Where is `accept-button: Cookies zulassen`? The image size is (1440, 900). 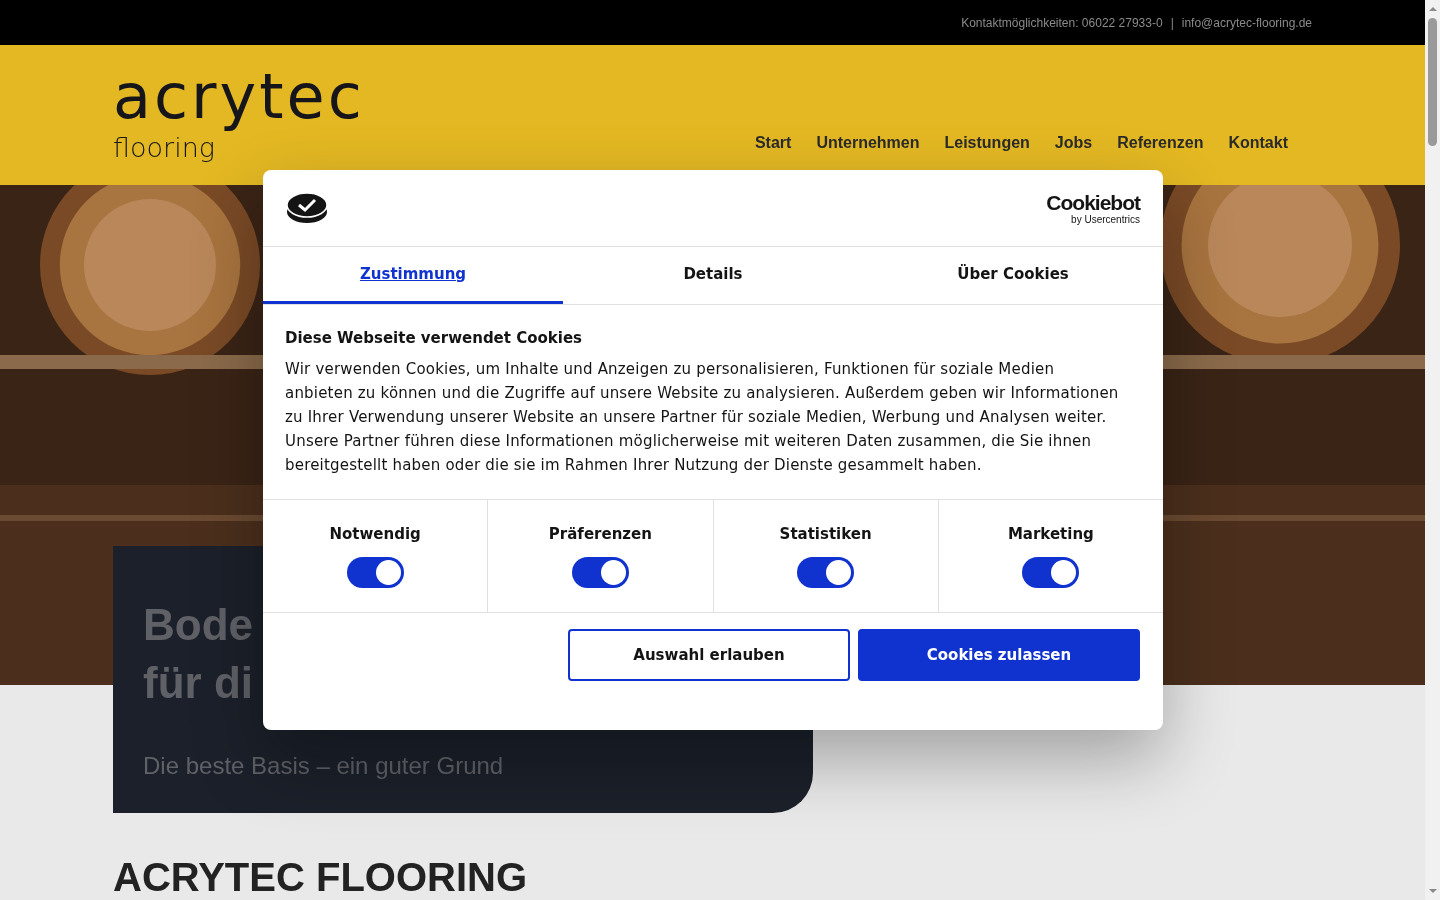
accept-button: Cookies zulassen is located at coordinates (999, 655).